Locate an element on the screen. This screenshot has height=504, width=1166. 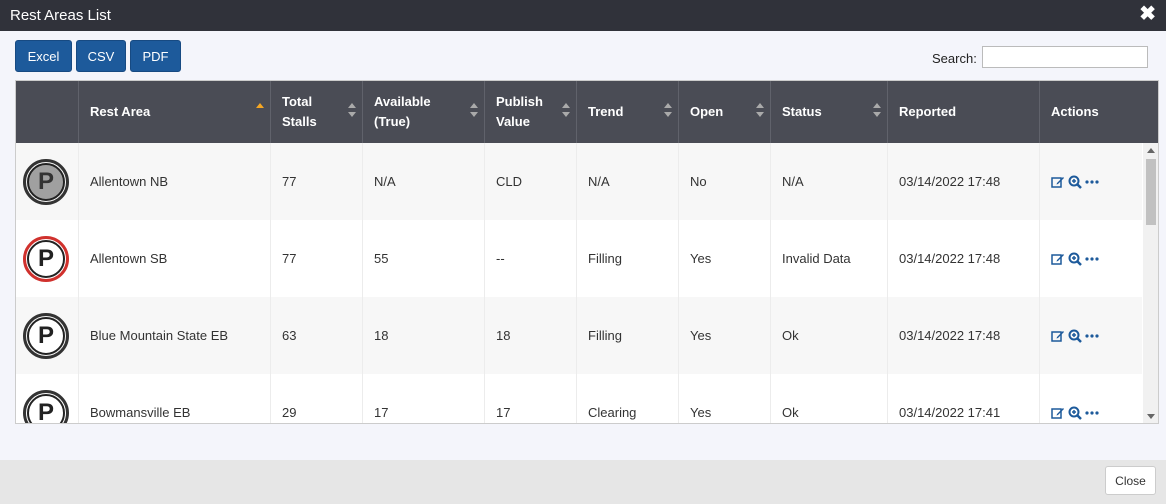
header-trend-label: Trend is located at coordinates (606, 111).